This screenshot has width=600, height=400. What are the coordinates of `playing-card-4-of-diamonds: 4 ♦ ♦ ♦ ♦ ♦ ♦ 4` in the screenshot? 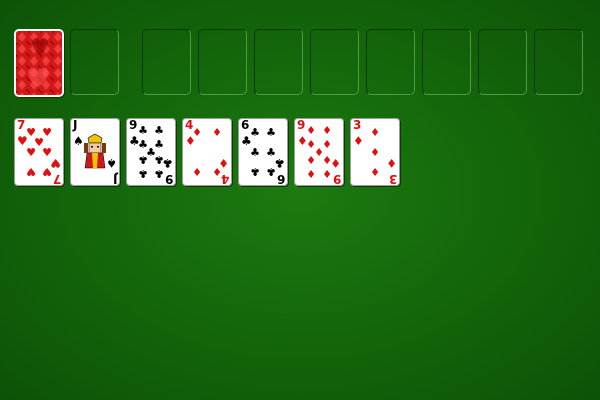 It's located at (207, 152).